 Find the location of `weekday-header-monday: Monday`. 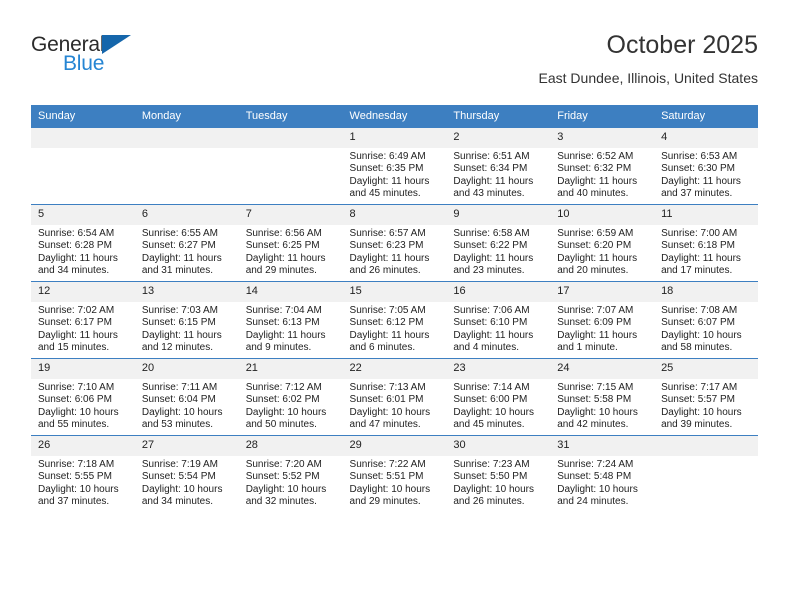

weekday-header-monday: Monday is located at coordinates (186, 116).